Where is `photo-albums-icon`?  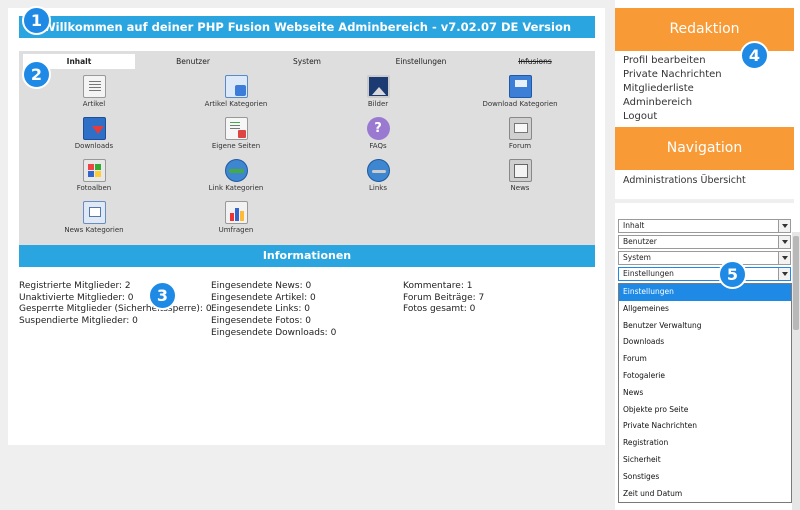
photo-albums-icon is located at coordinates (94, 170).